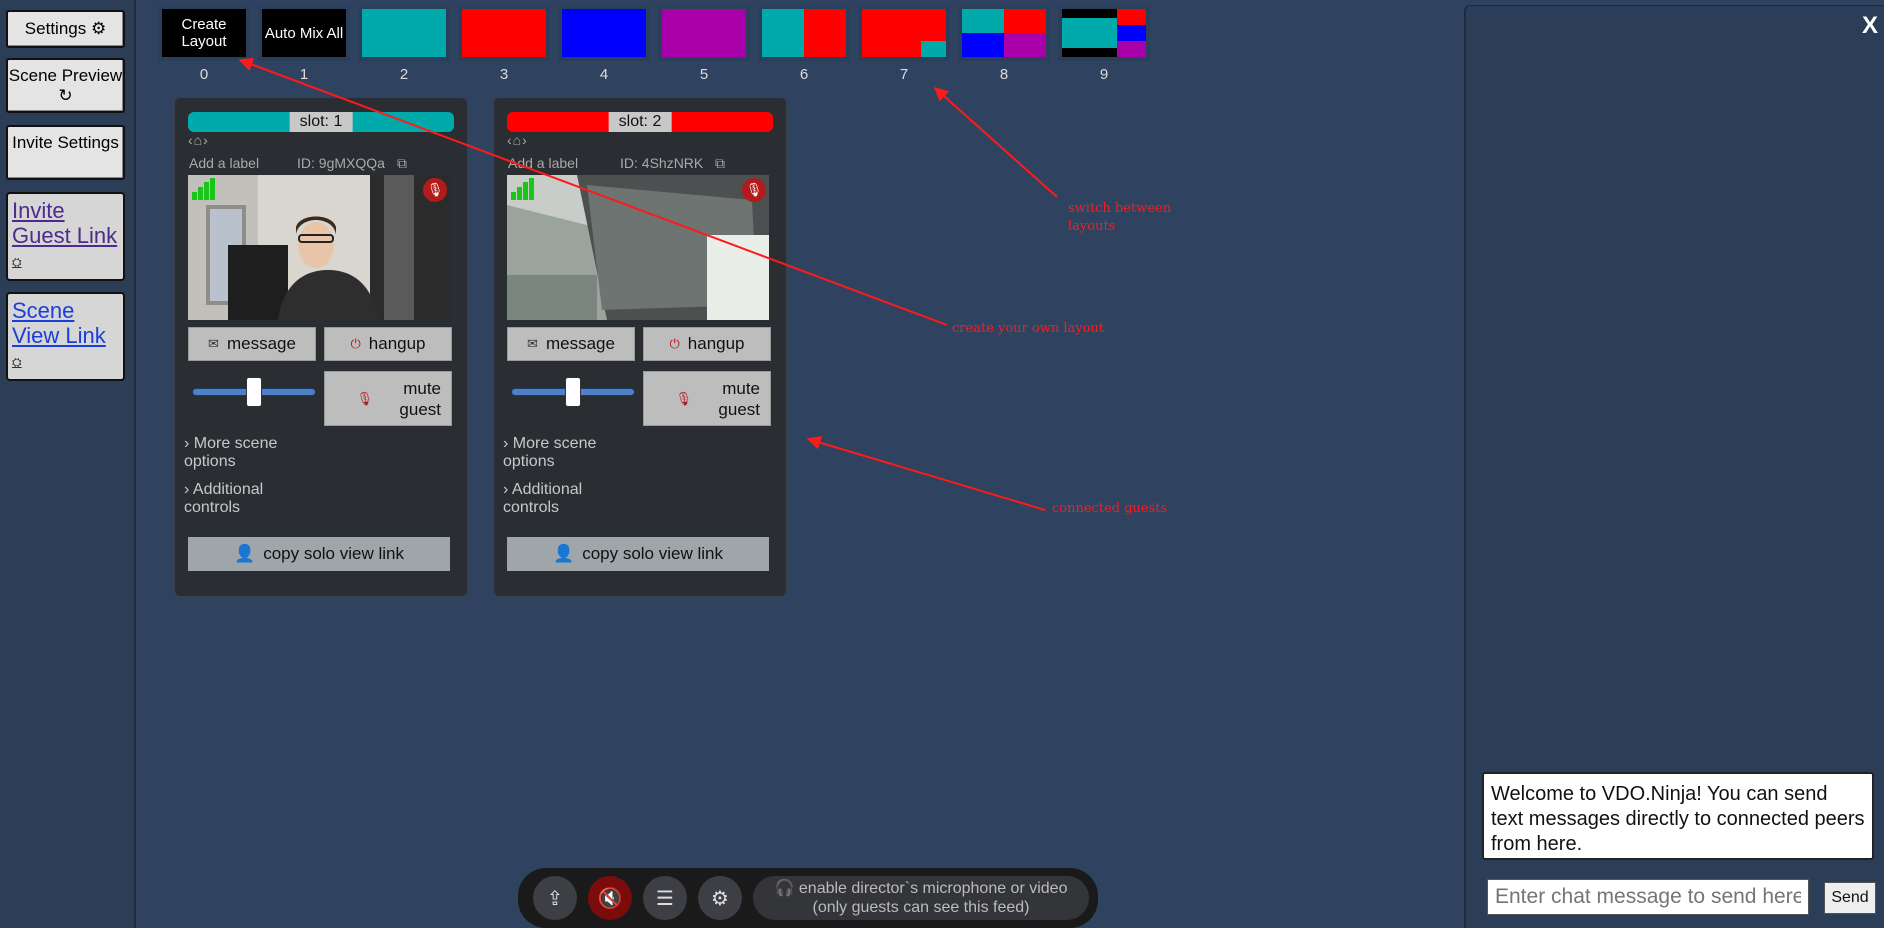  I want to click on guests-settings-icon: ⚙, so click(720, 898).